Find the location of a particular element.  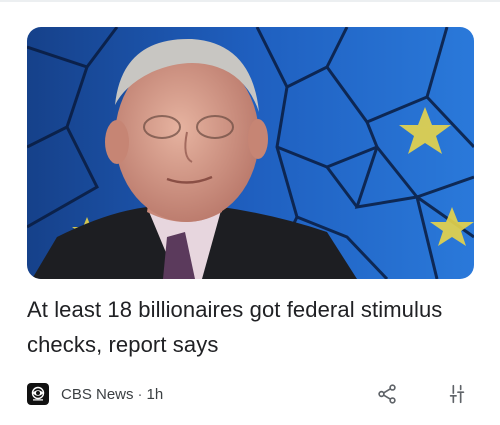

tune-sliders-icon is located at coordinates (457, 394).